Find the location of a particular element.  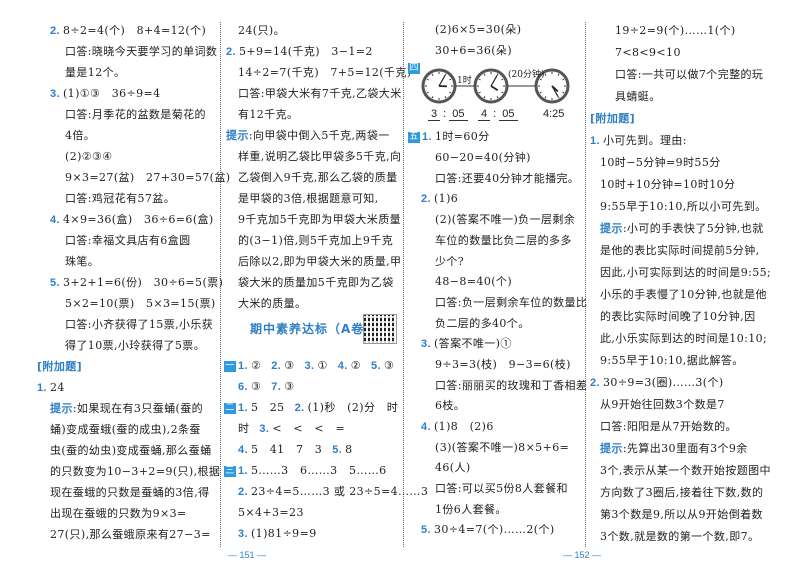

answer-text: 小乐的手表慢了10分钟,也就是他 is located at coordinates (683, 294).